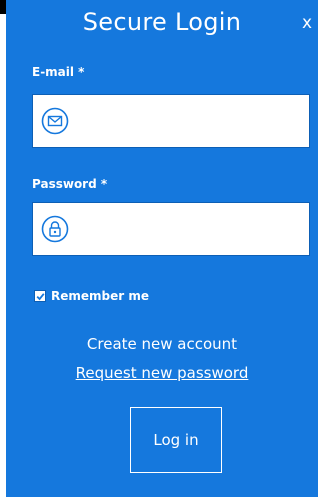 Image resolution: width=324 pixels, height=497 pixels. I want to click on password-field, so click(171, 229).